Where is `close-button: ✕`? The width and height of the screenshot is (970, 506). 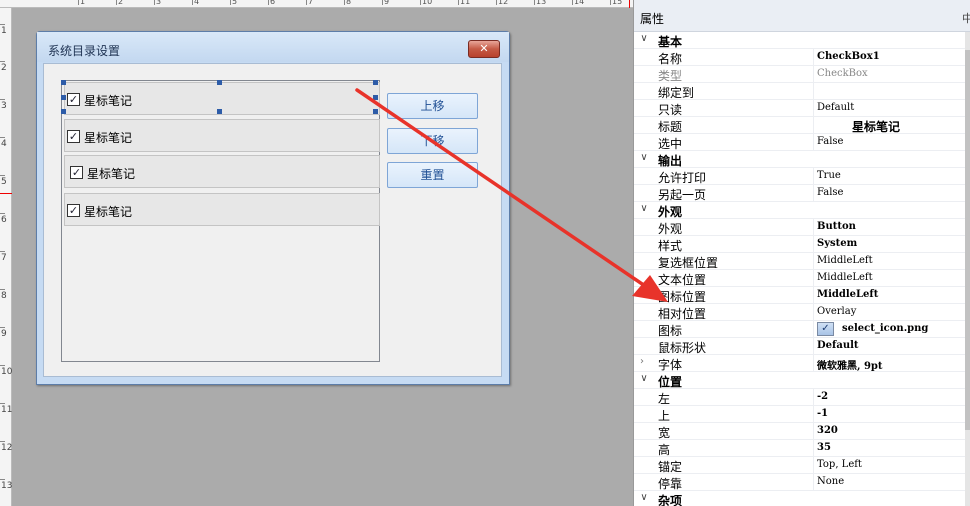
close-button: ✕ is located at coordinates (484, 49).